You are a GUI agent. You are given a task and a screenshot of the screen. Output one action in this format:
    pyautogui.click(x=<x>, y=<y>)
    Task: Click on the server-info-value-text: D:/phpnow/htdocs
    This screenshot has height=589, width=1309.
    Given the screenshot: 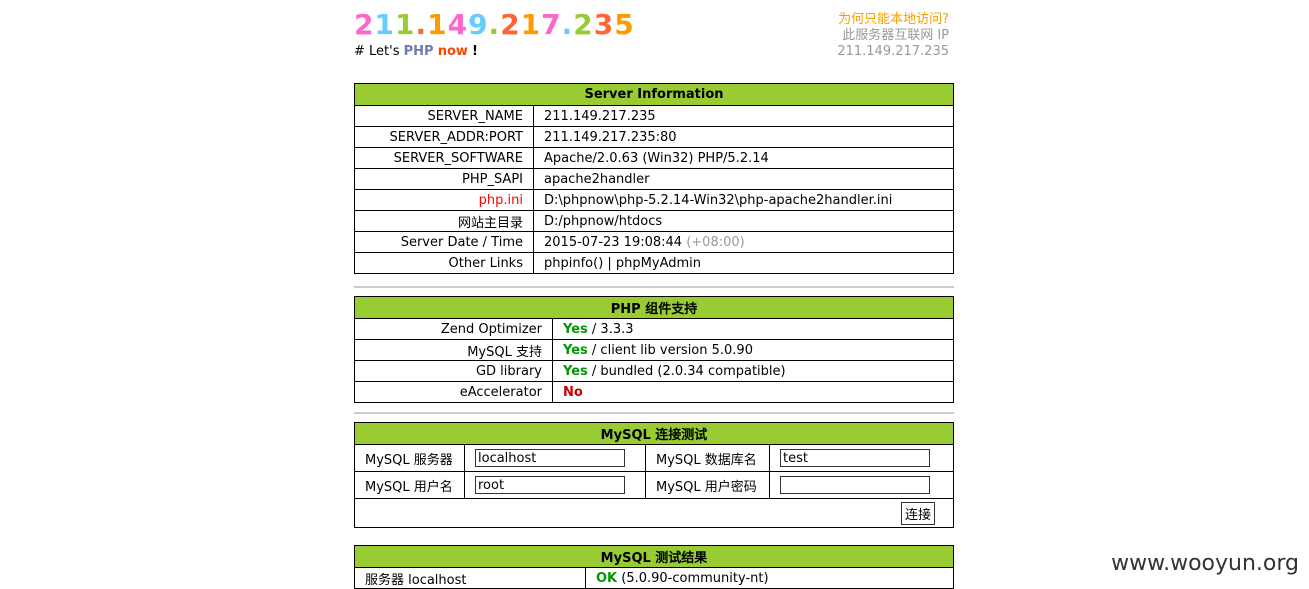 What is the action you would take?
    pyautogui.click(x=603, y=221)
    